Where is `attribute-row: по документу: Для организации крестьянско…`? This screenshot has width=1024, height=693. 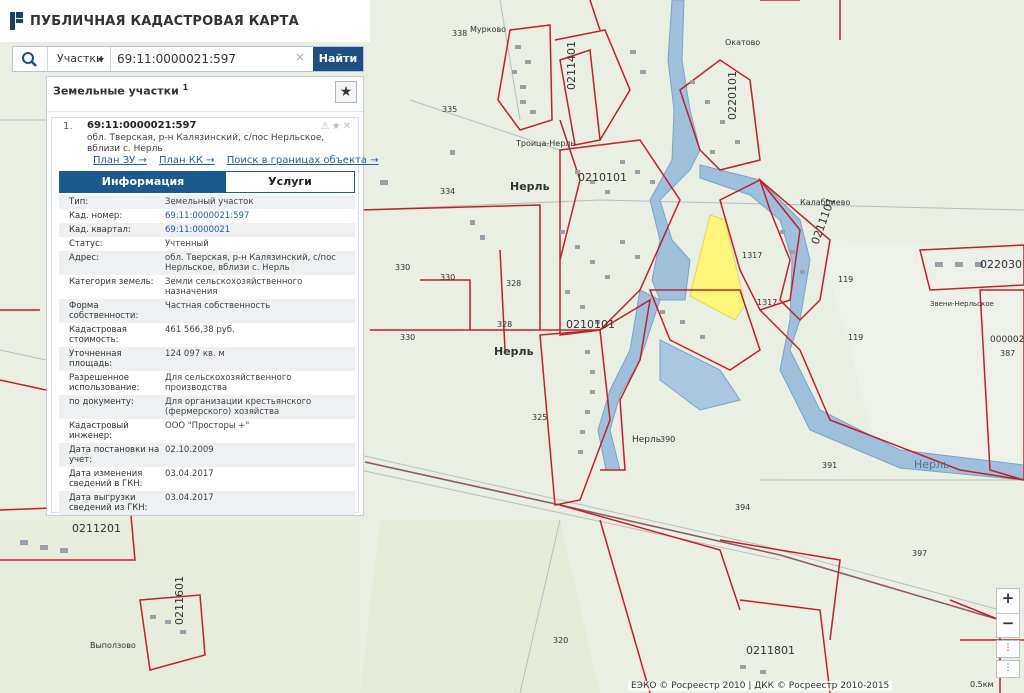
attribute-row: по документу: Для организации крестьянско… is located at coordinates (207, 407).